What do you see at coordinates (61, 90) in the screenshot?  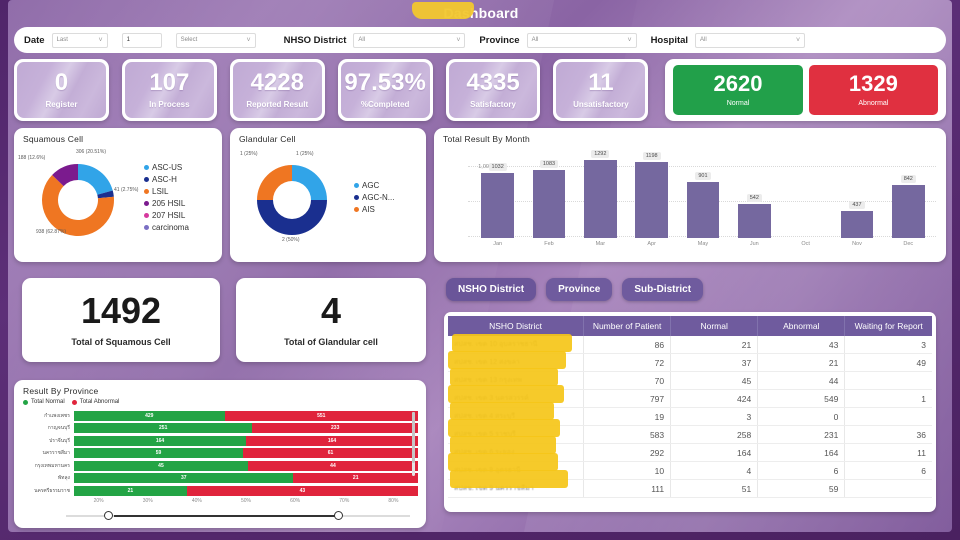 I see `kpi-card-register: 0 Register` at bounding box center [61, 90].